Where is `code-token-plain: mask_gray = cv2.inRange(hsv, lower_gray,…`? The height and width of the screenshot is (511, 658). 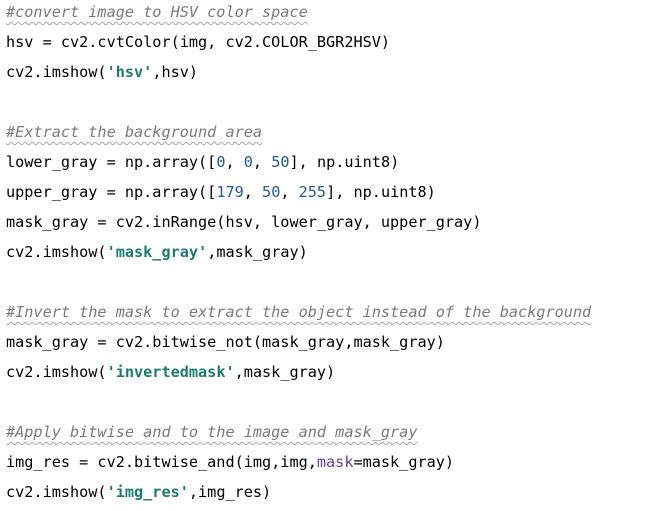 code-token-plain: mask_gray = cv2.inRange(hsv, lower_gray,… is located at coordinates (244, 222).